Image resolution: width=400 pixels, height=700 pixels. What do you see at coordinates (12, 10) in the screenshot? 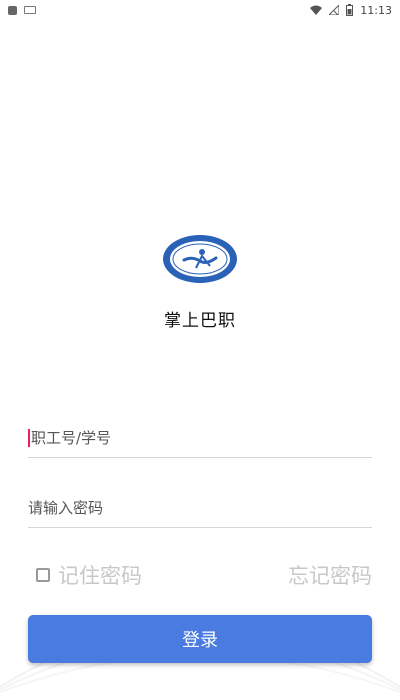
I see `app-notification-icon` at bounding box center [12, 10].